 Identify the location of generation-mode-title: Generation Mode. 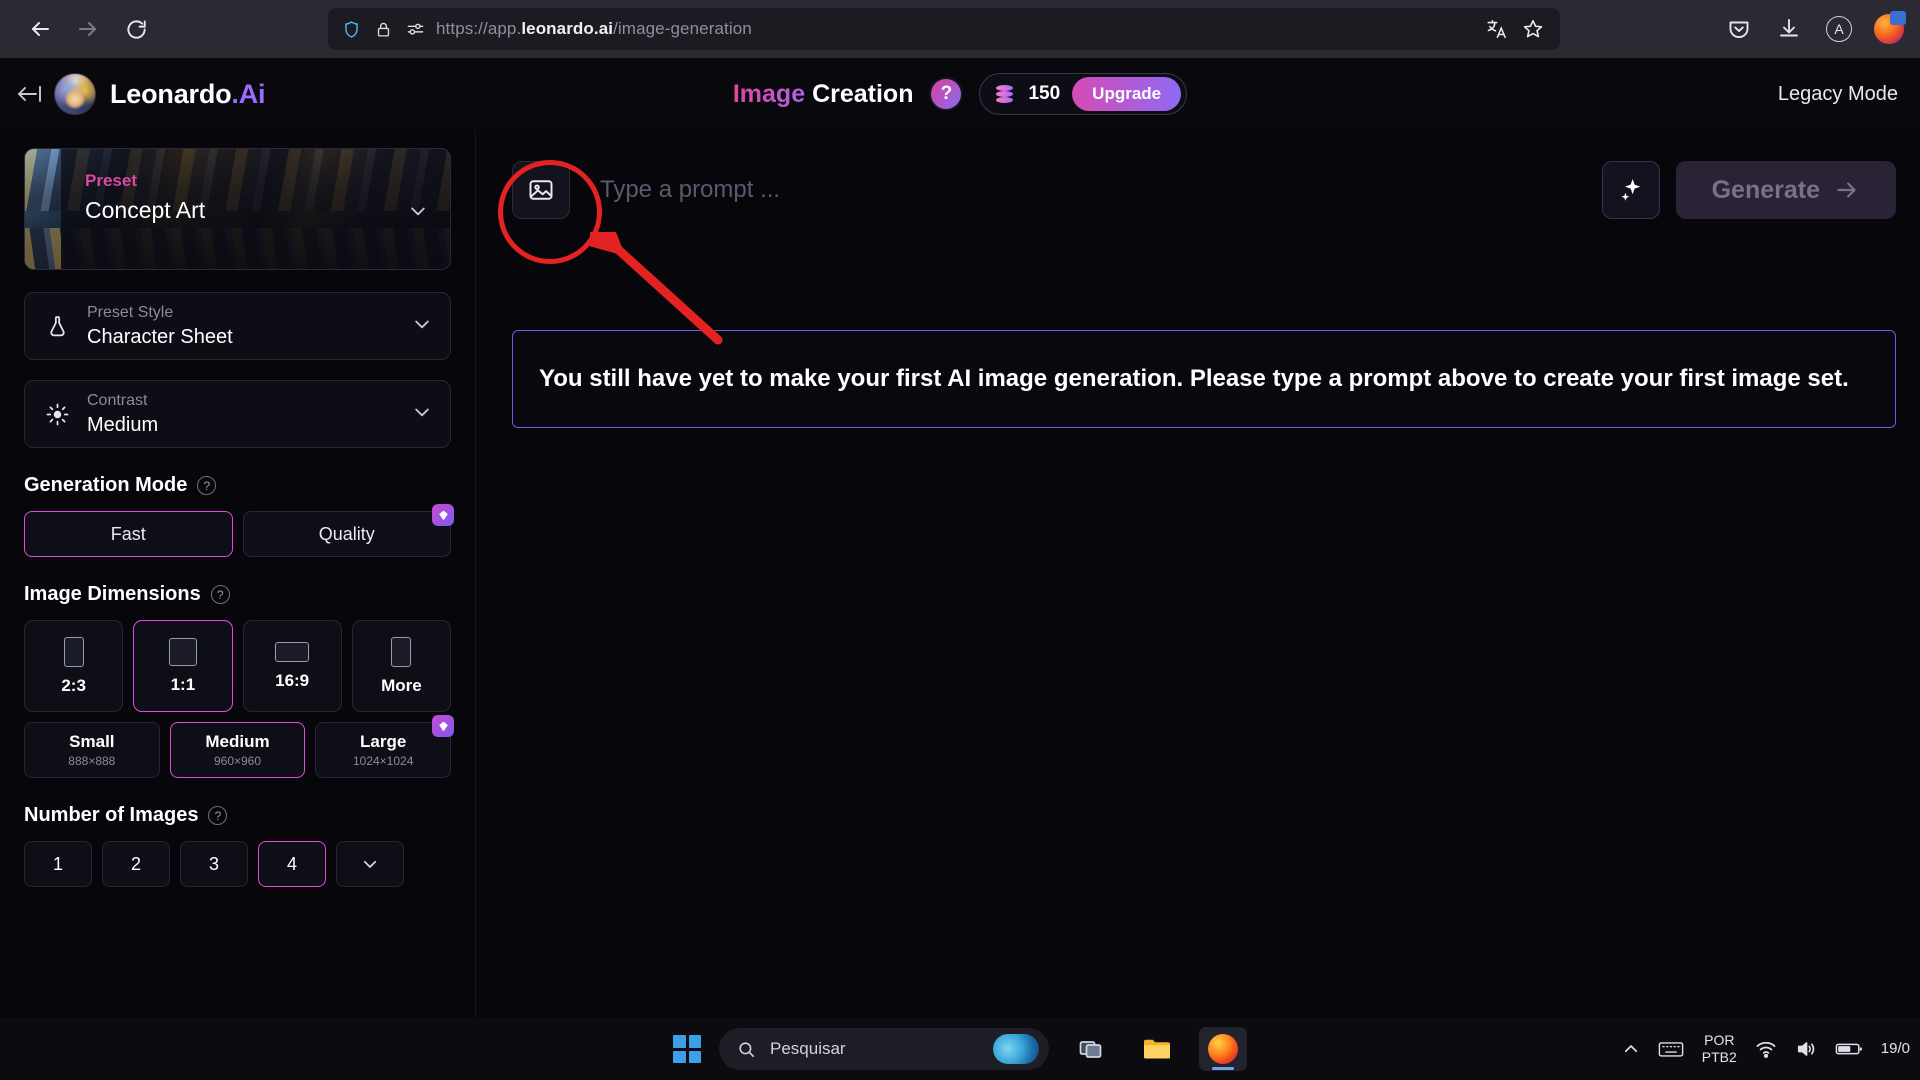
(106, 485).